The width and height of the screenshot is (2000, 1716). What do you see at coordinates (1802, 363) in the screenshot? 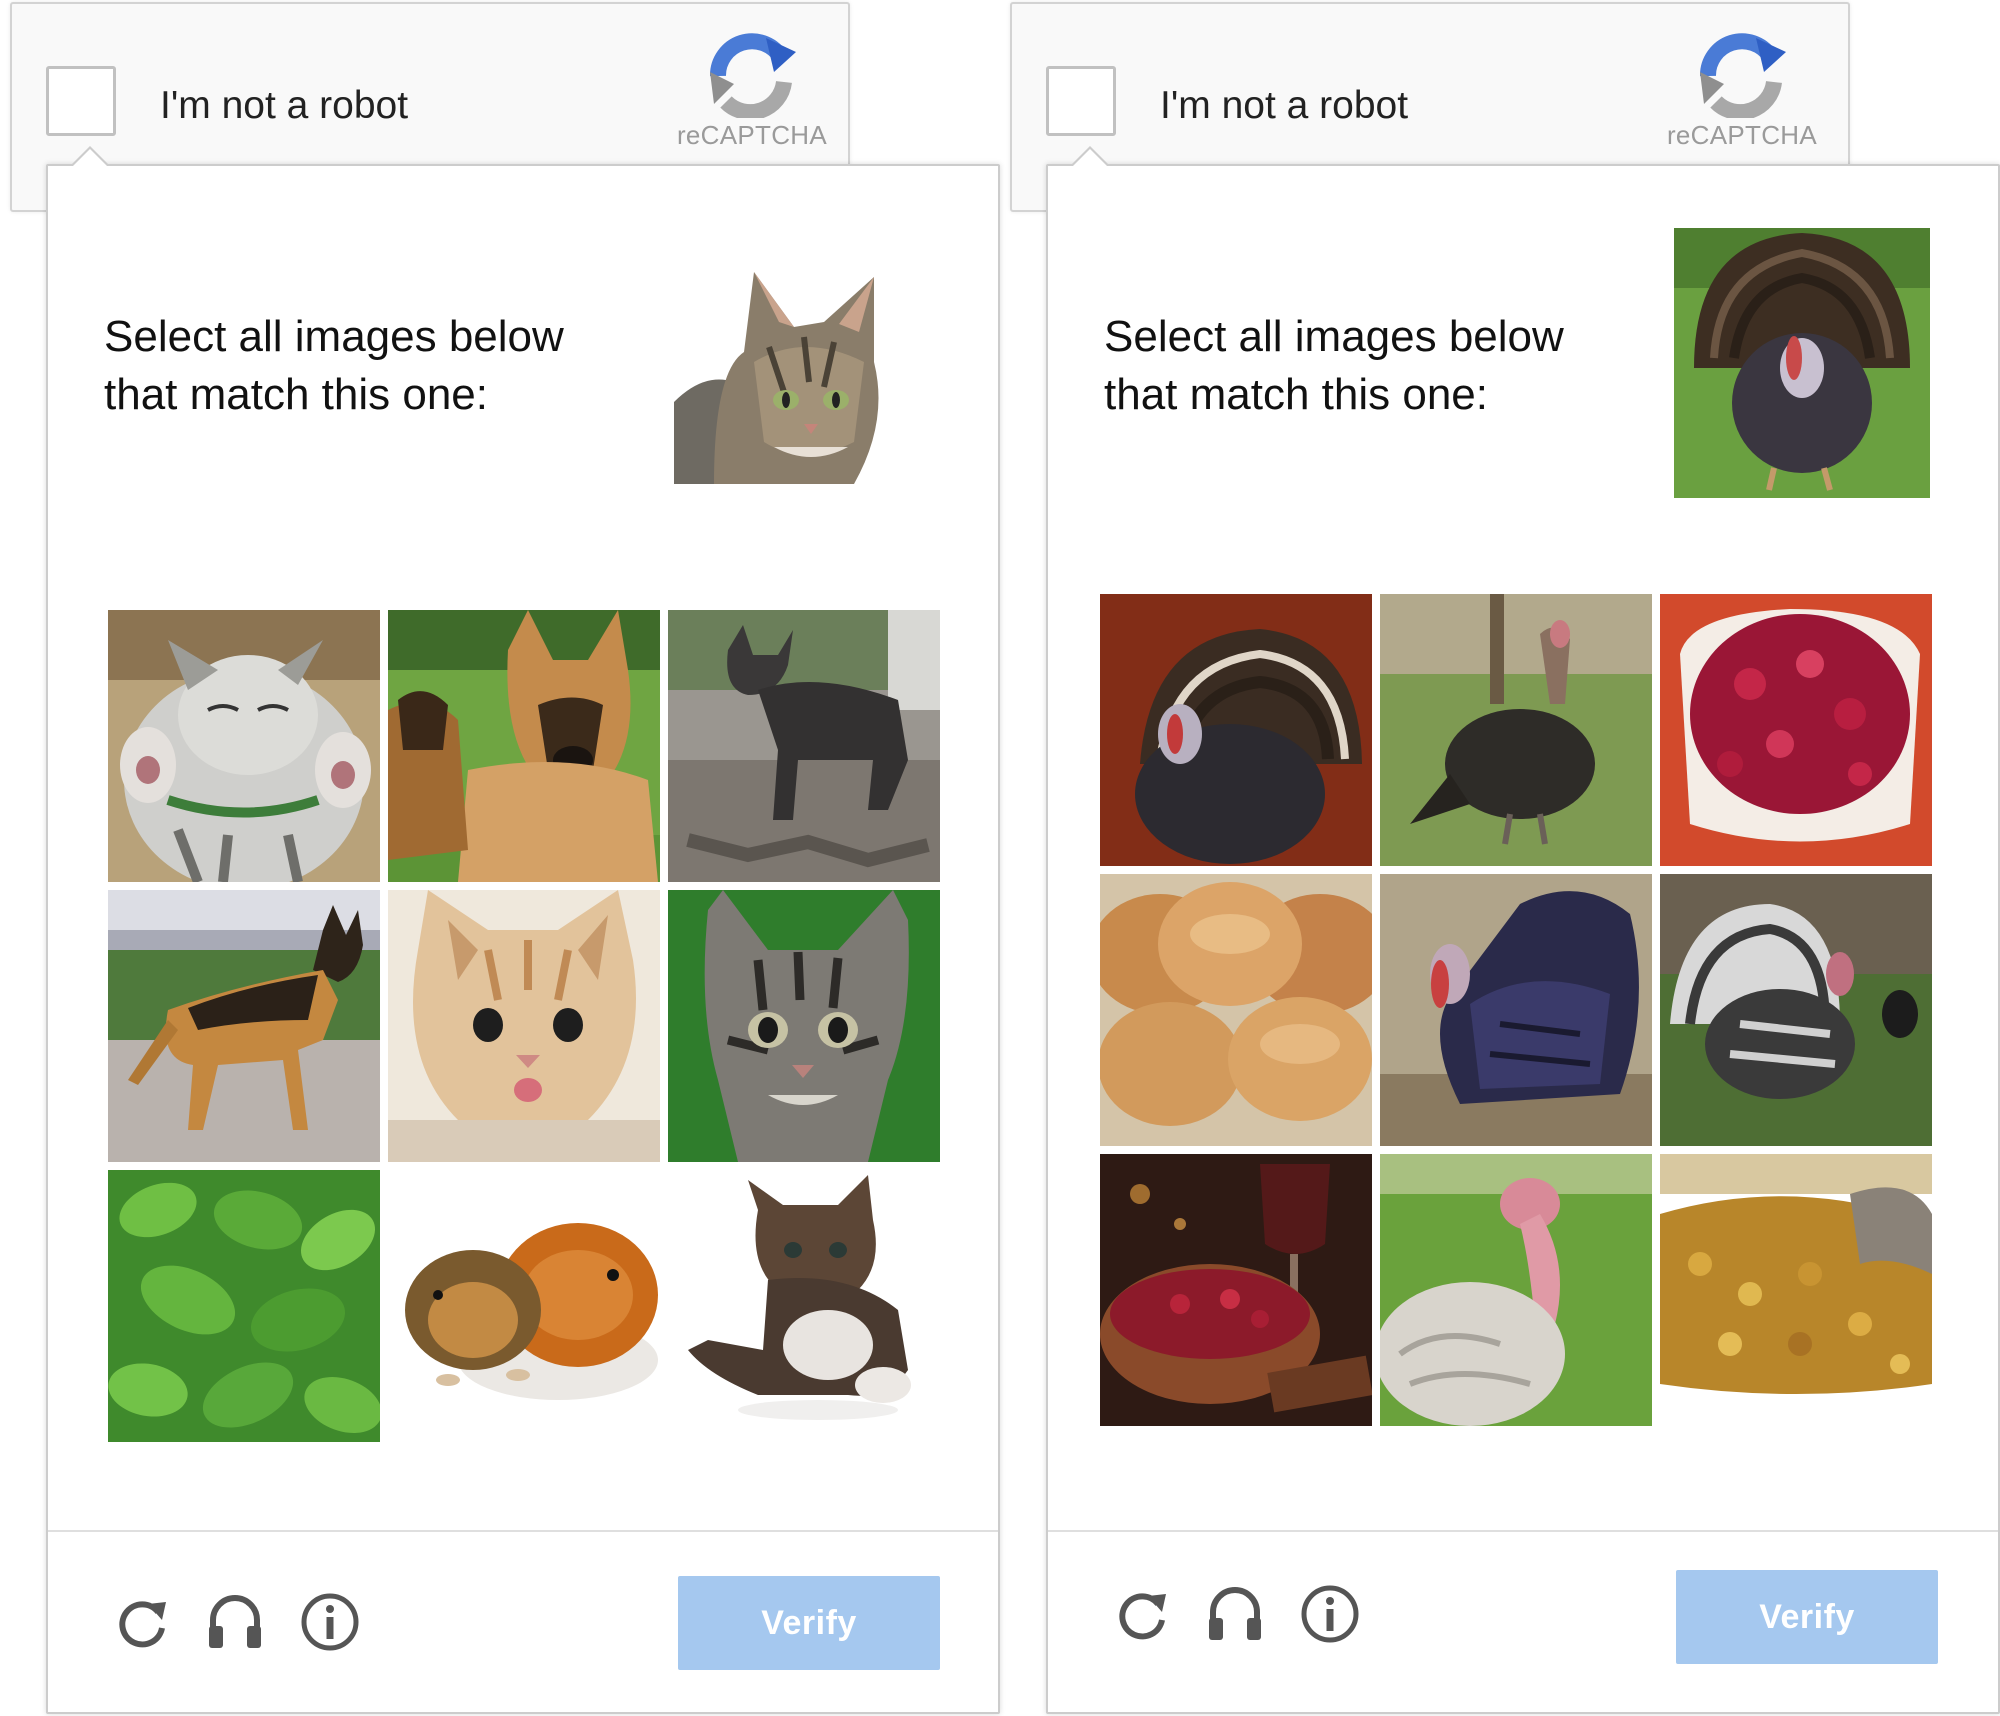
I see `sample-image-turkey` at bounding box center [1802, 363].